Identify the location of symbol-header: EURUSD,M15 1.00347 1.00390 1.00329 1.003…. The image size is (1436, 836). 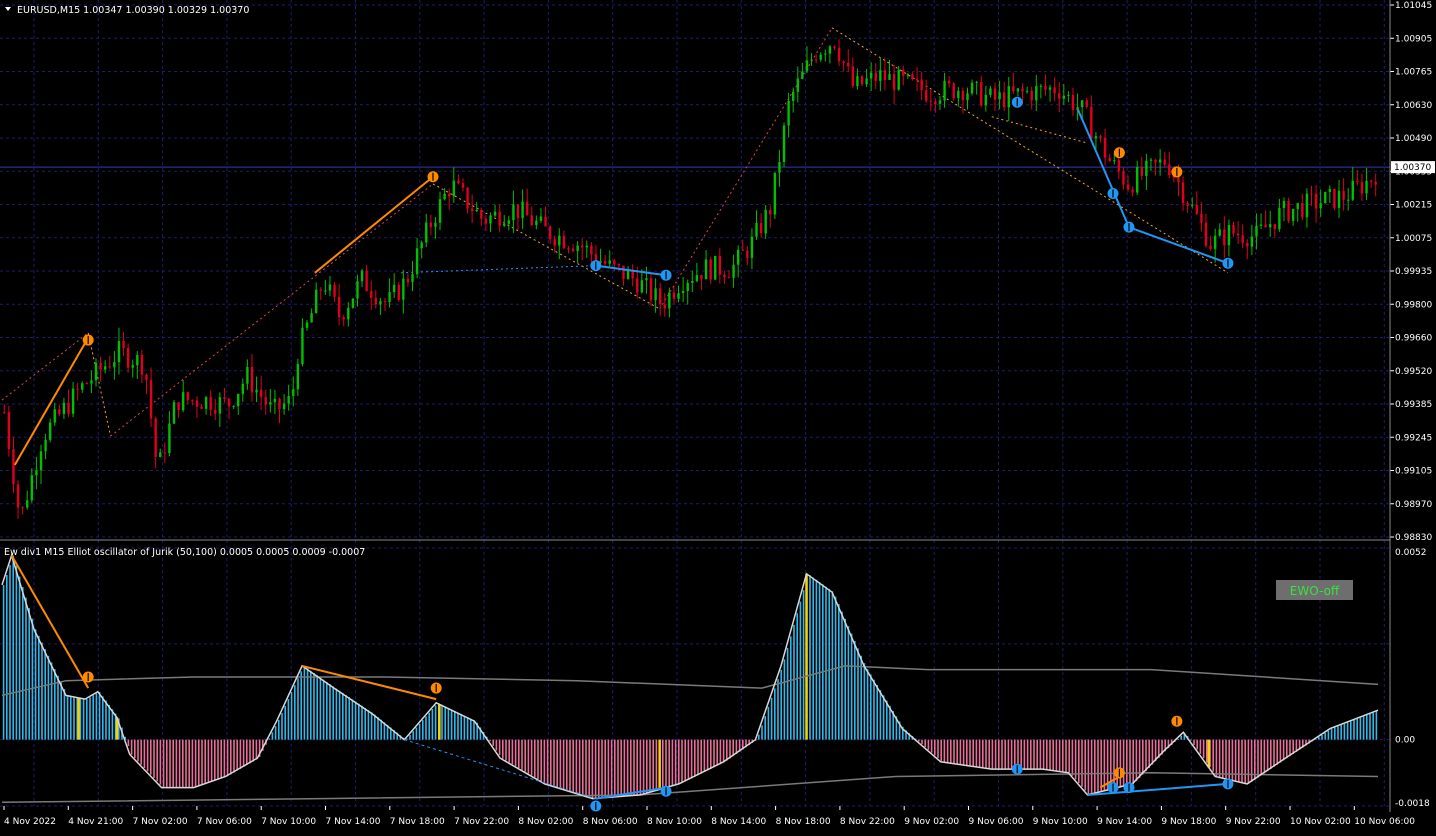
(127, 10).